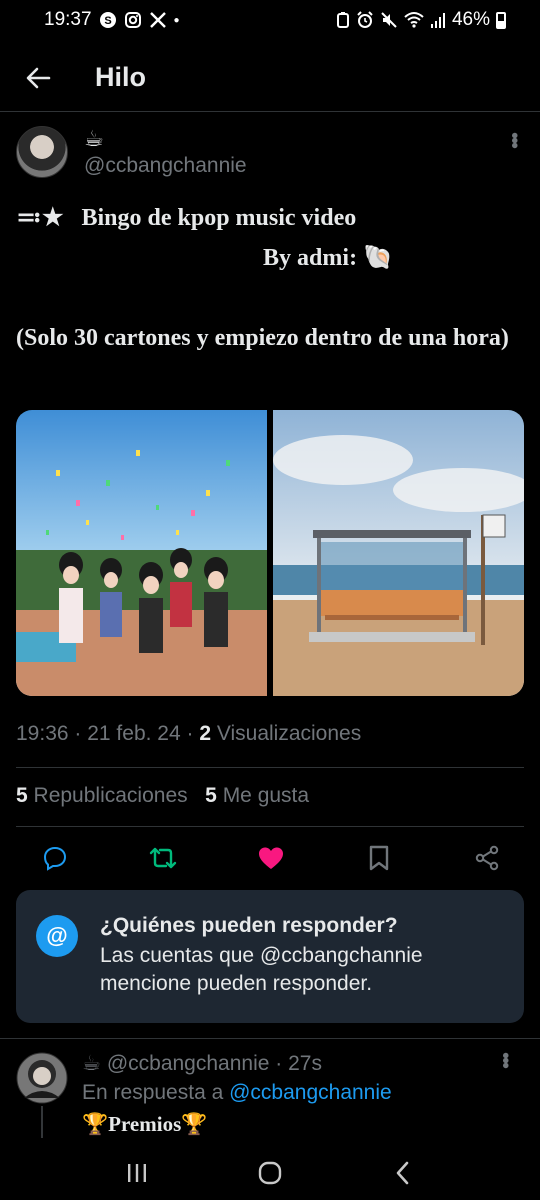 The width and height of the screenshot is (540, 1200). What do you see at coordinates (270, 20) in the screenshot?
I see `status-bar: 19:37 S ● 46%` at bounding box center [270, 20].